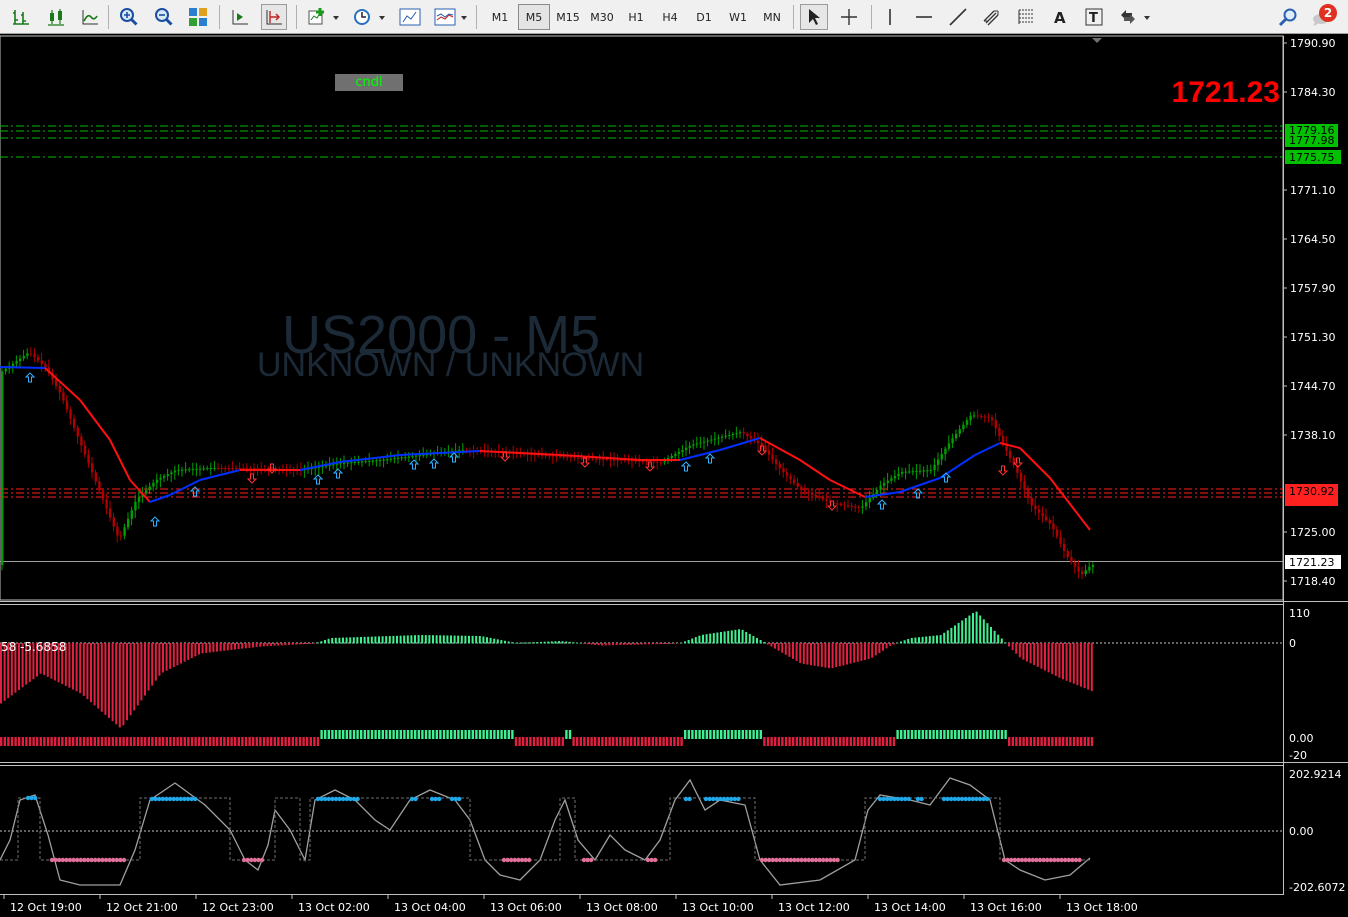 This screenshot has width=1348, height=917. I want to click on text-icon: A, so click(1060, 17).